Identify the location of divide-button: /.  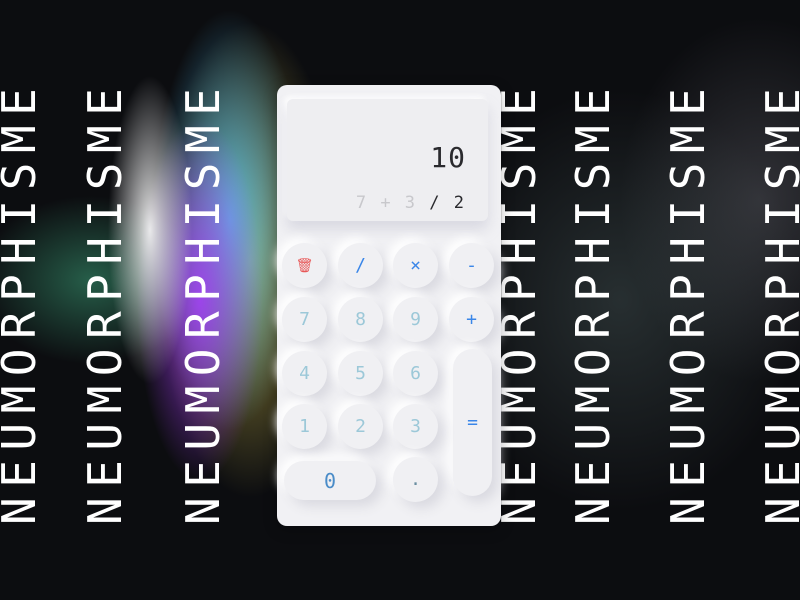
(360, 265).